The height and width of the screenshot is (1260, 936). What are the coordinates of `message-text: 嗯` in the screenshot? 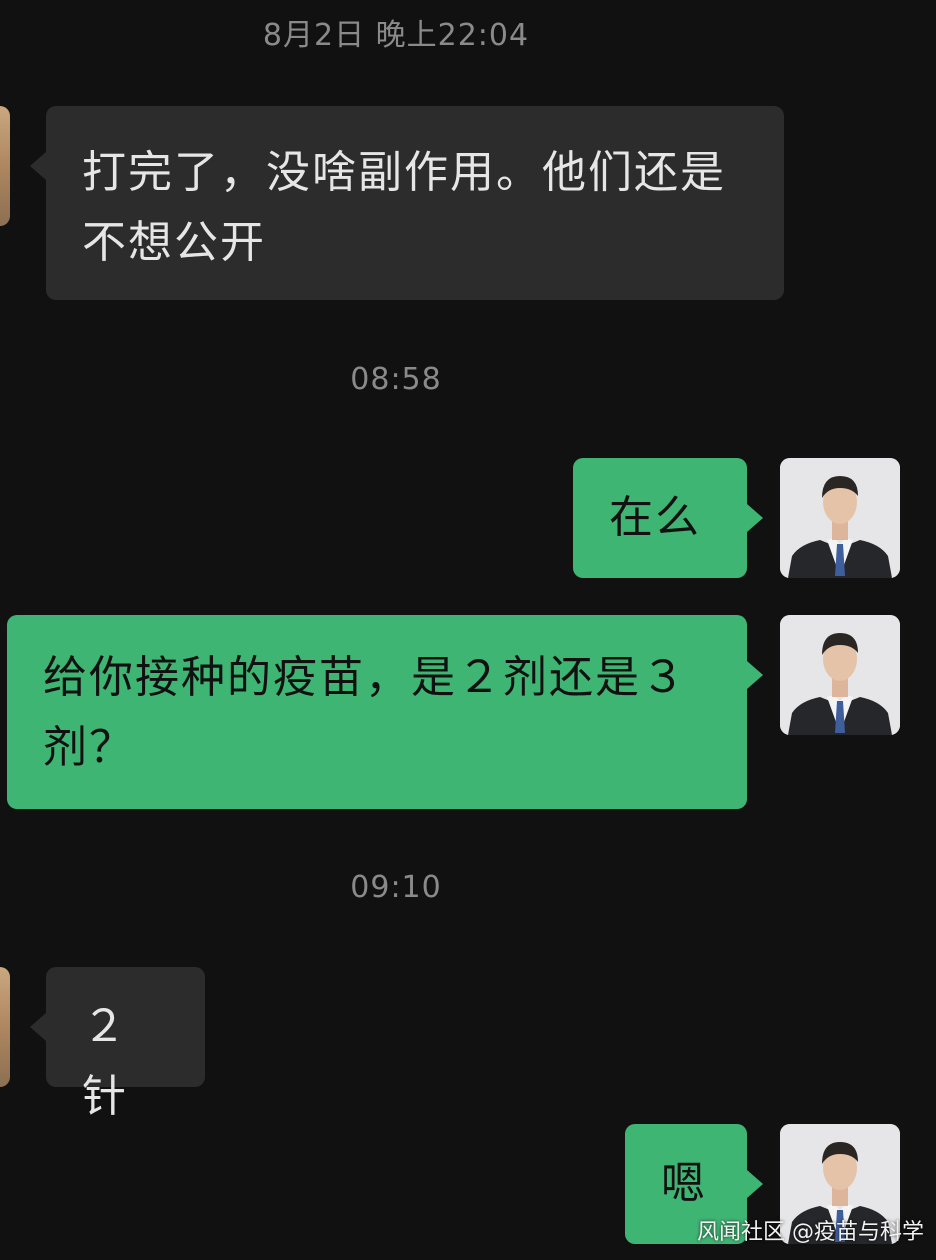 It's located at (684, 1183).